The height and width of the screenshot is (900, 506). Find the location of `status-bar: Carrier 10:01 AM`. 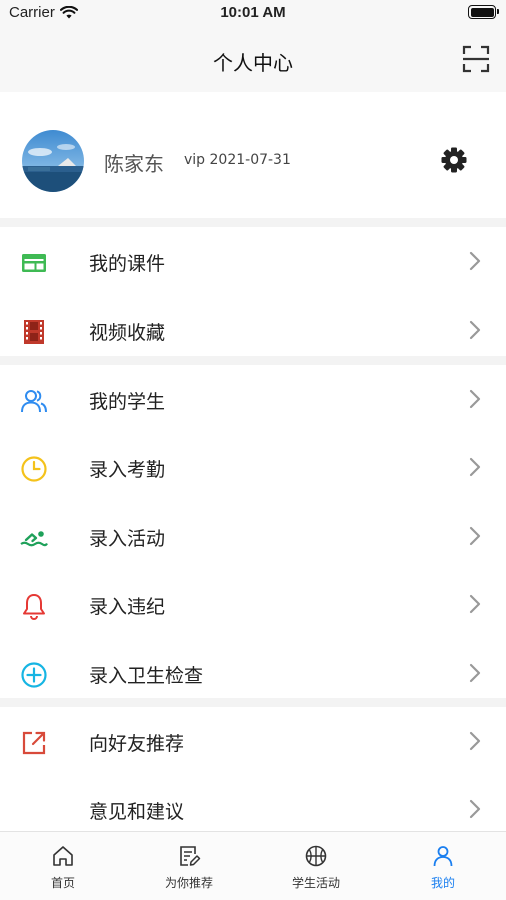

status-bar: Carrier 10:01 AM is located at coordinates (253, 13).